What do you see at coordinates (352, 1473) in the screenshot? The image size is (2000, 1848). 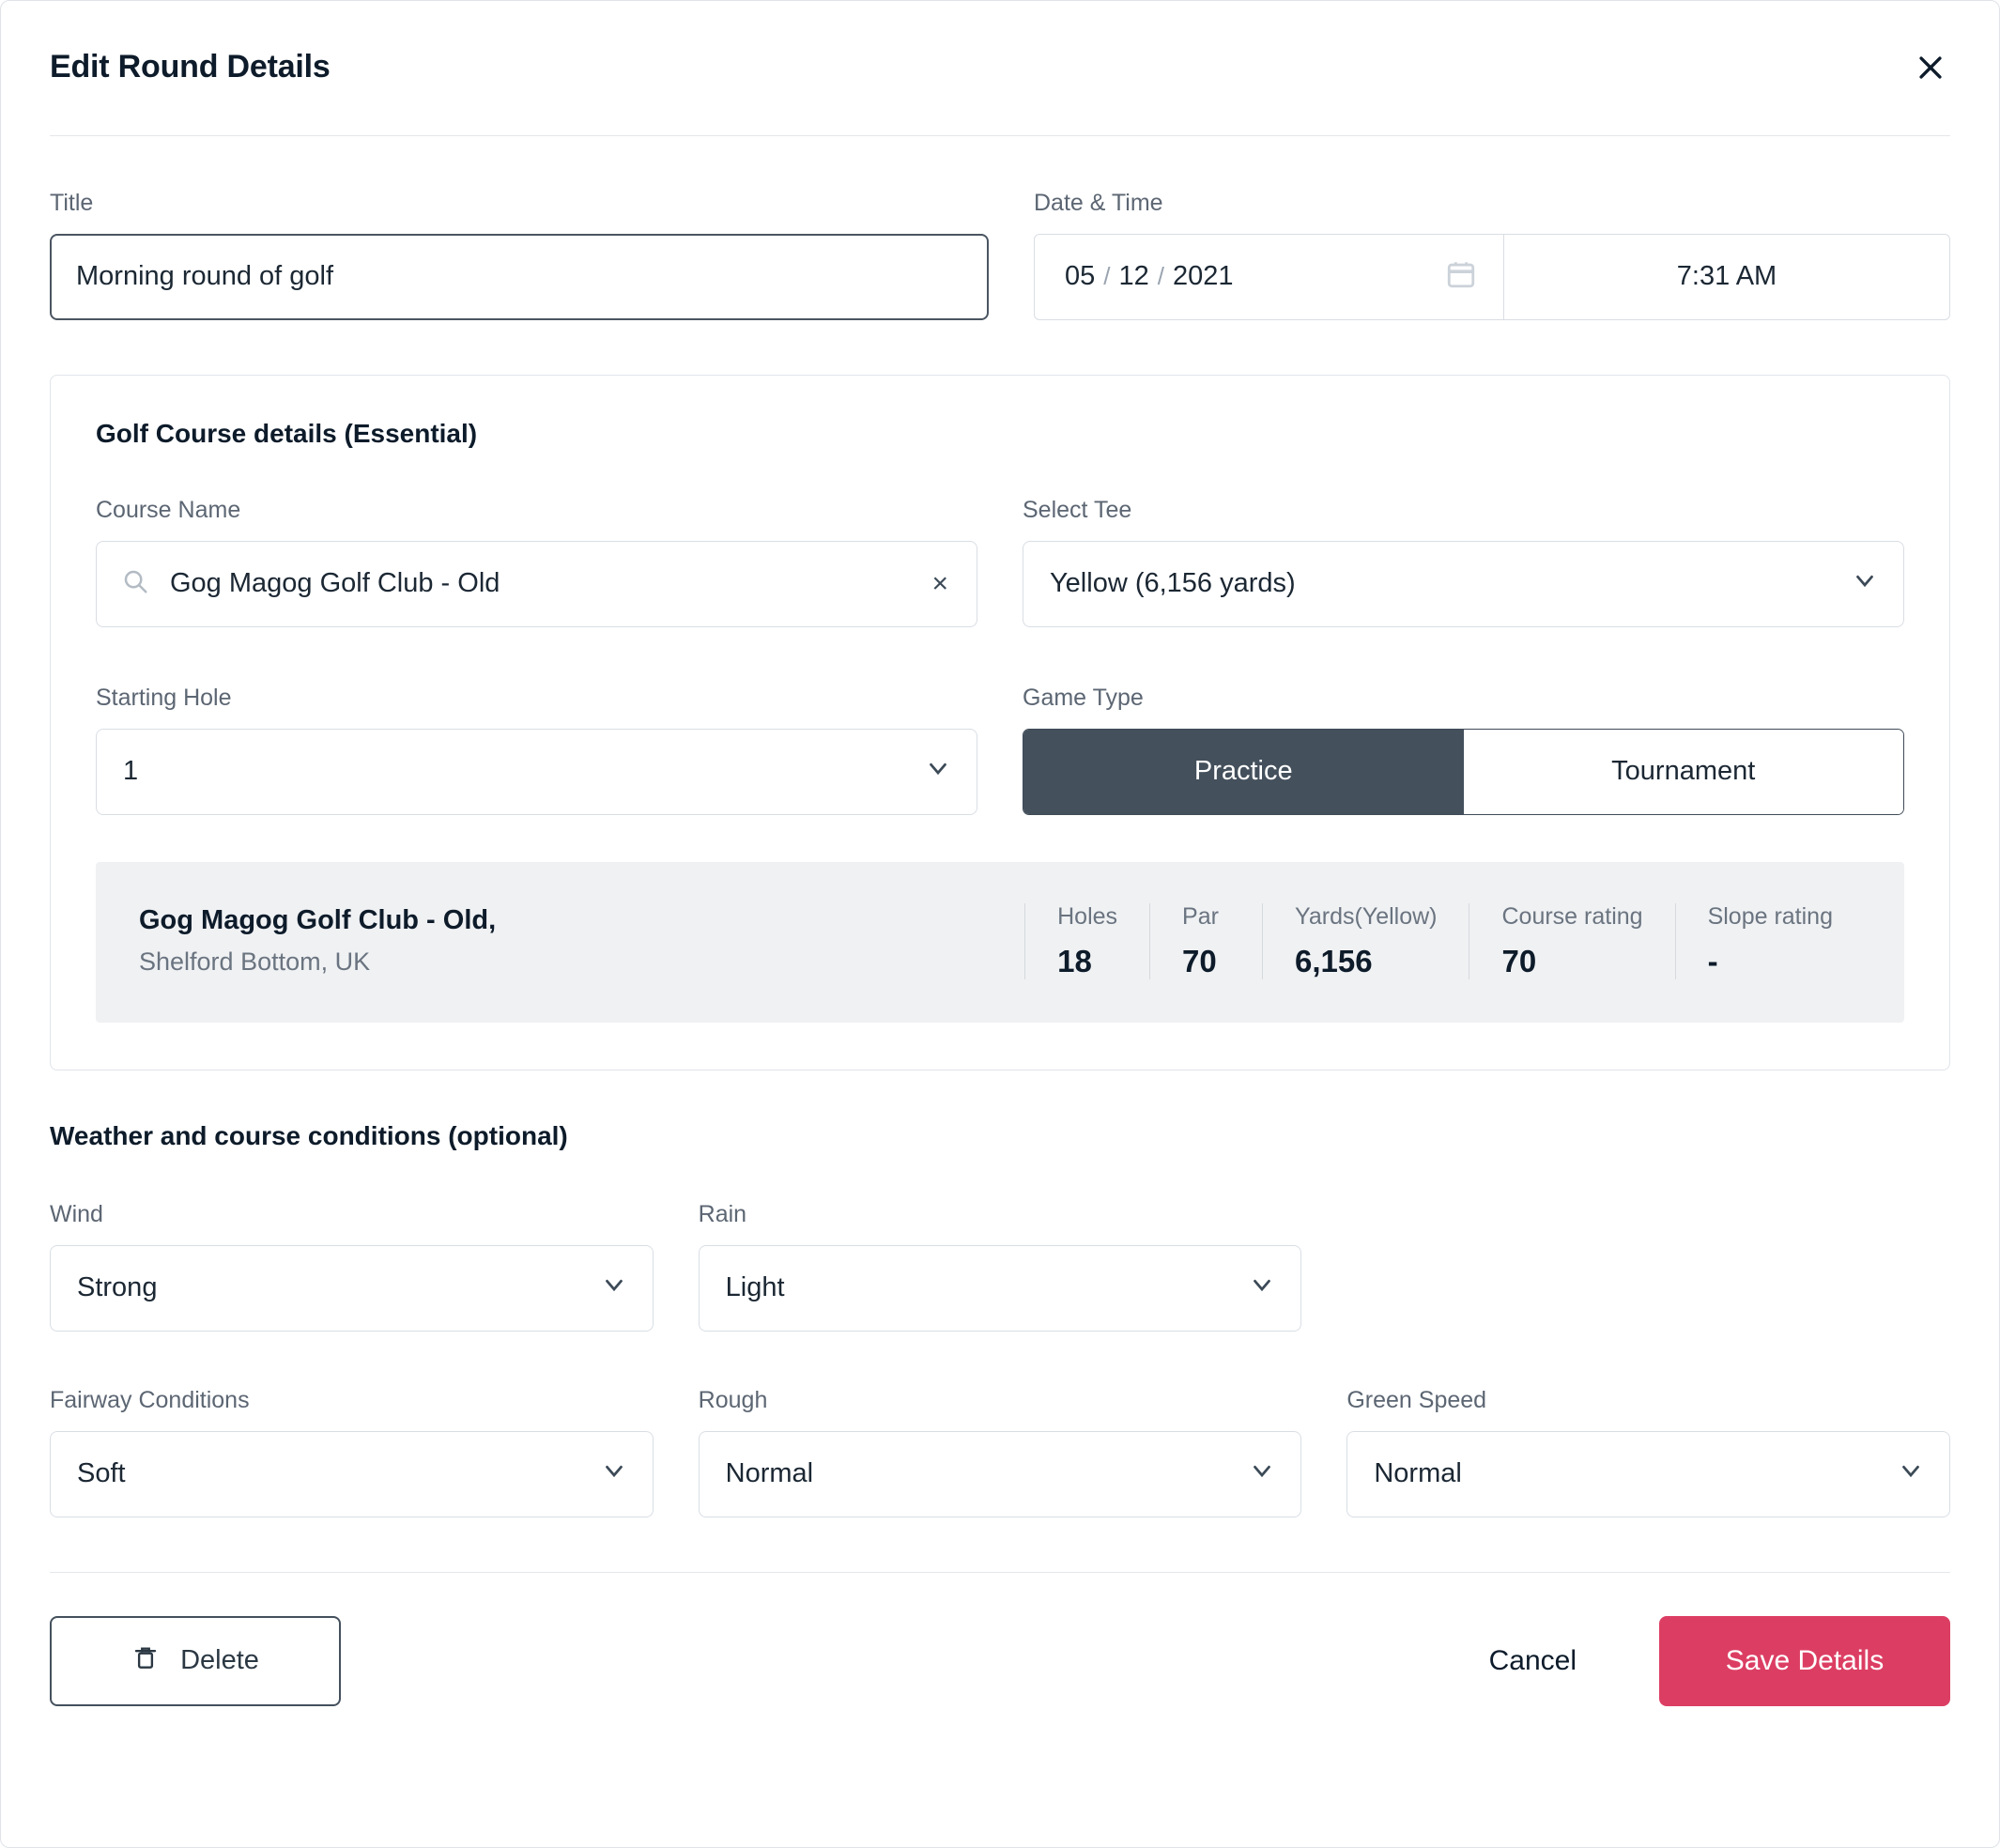 I see `fairway-conditions-dropdown: Soft` at bounding box center [352, 1473].